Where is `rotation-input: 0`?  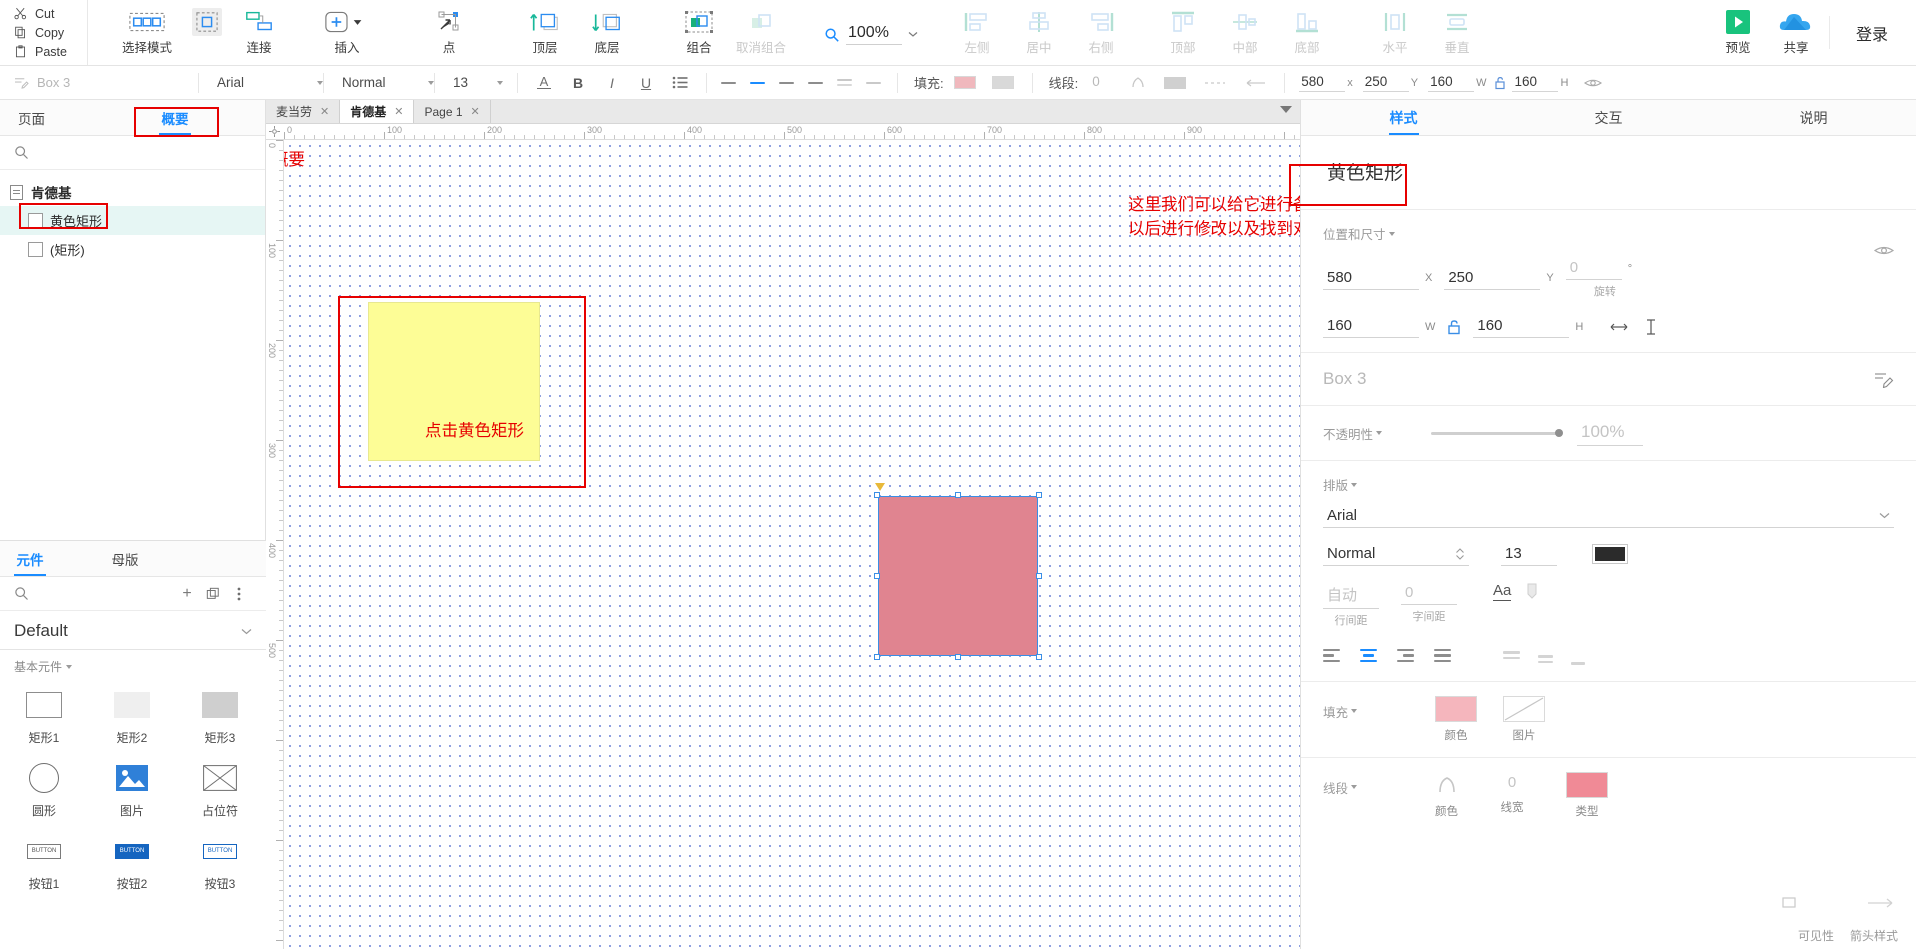 rotation-input: 0 is located at coordinates (1593, 268).